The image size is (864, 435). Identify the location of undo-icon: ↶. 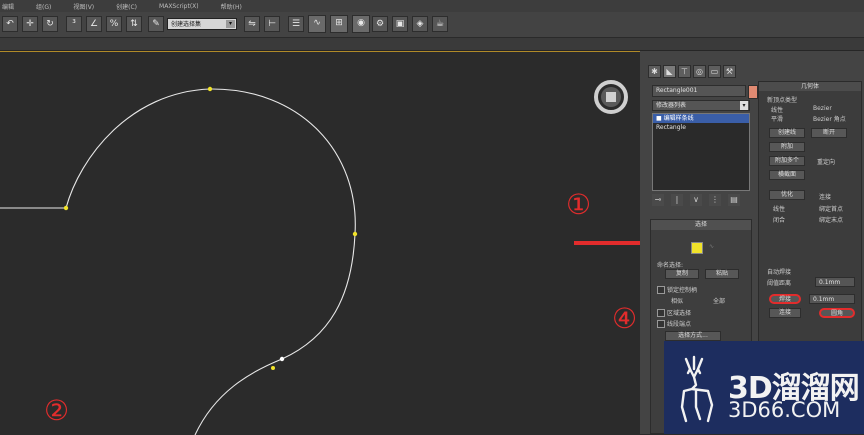
(10, 24).